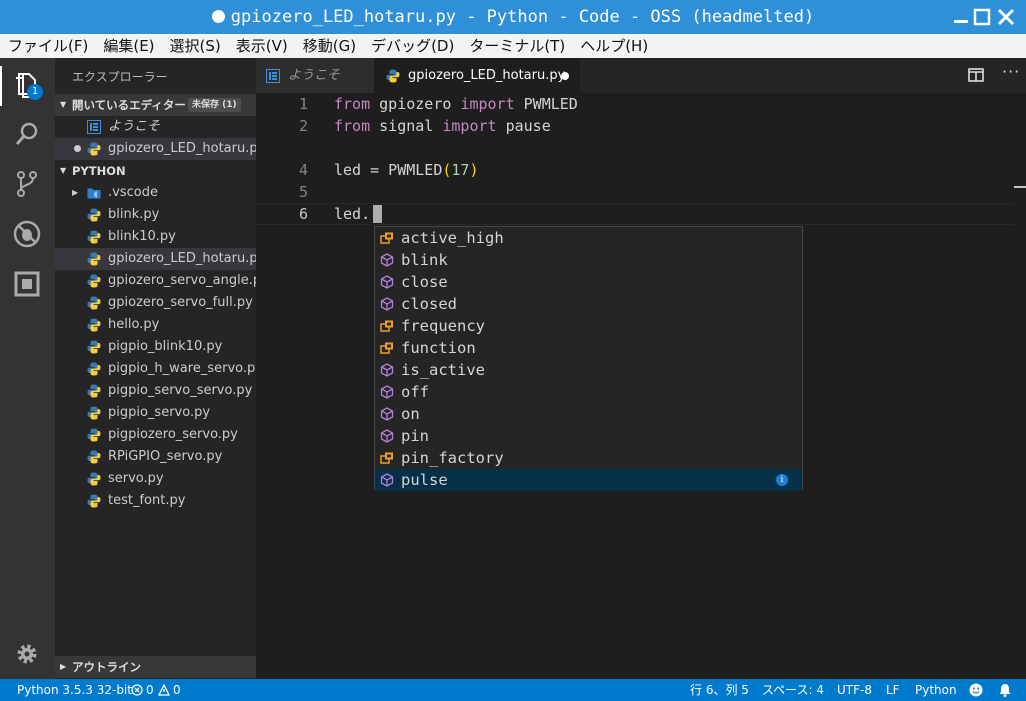  Describe the element at coordinates (893, 690) in the screenshot. I see `eol-selector: LF` at that location.